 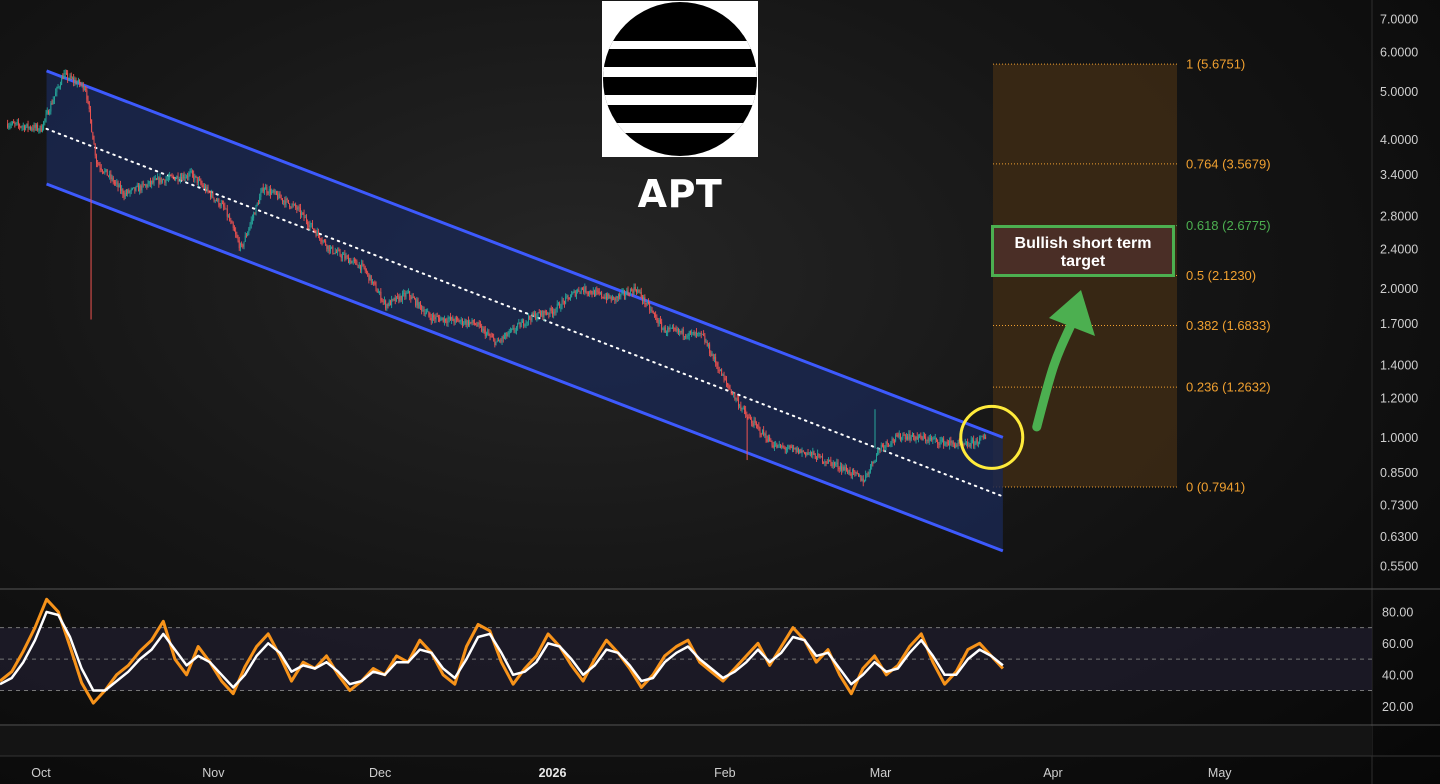 What do you see at coordinates (1399, 366) in the screenshot?
I see `price-tick-label: 1.4000` at bounding box center [1399, 366].